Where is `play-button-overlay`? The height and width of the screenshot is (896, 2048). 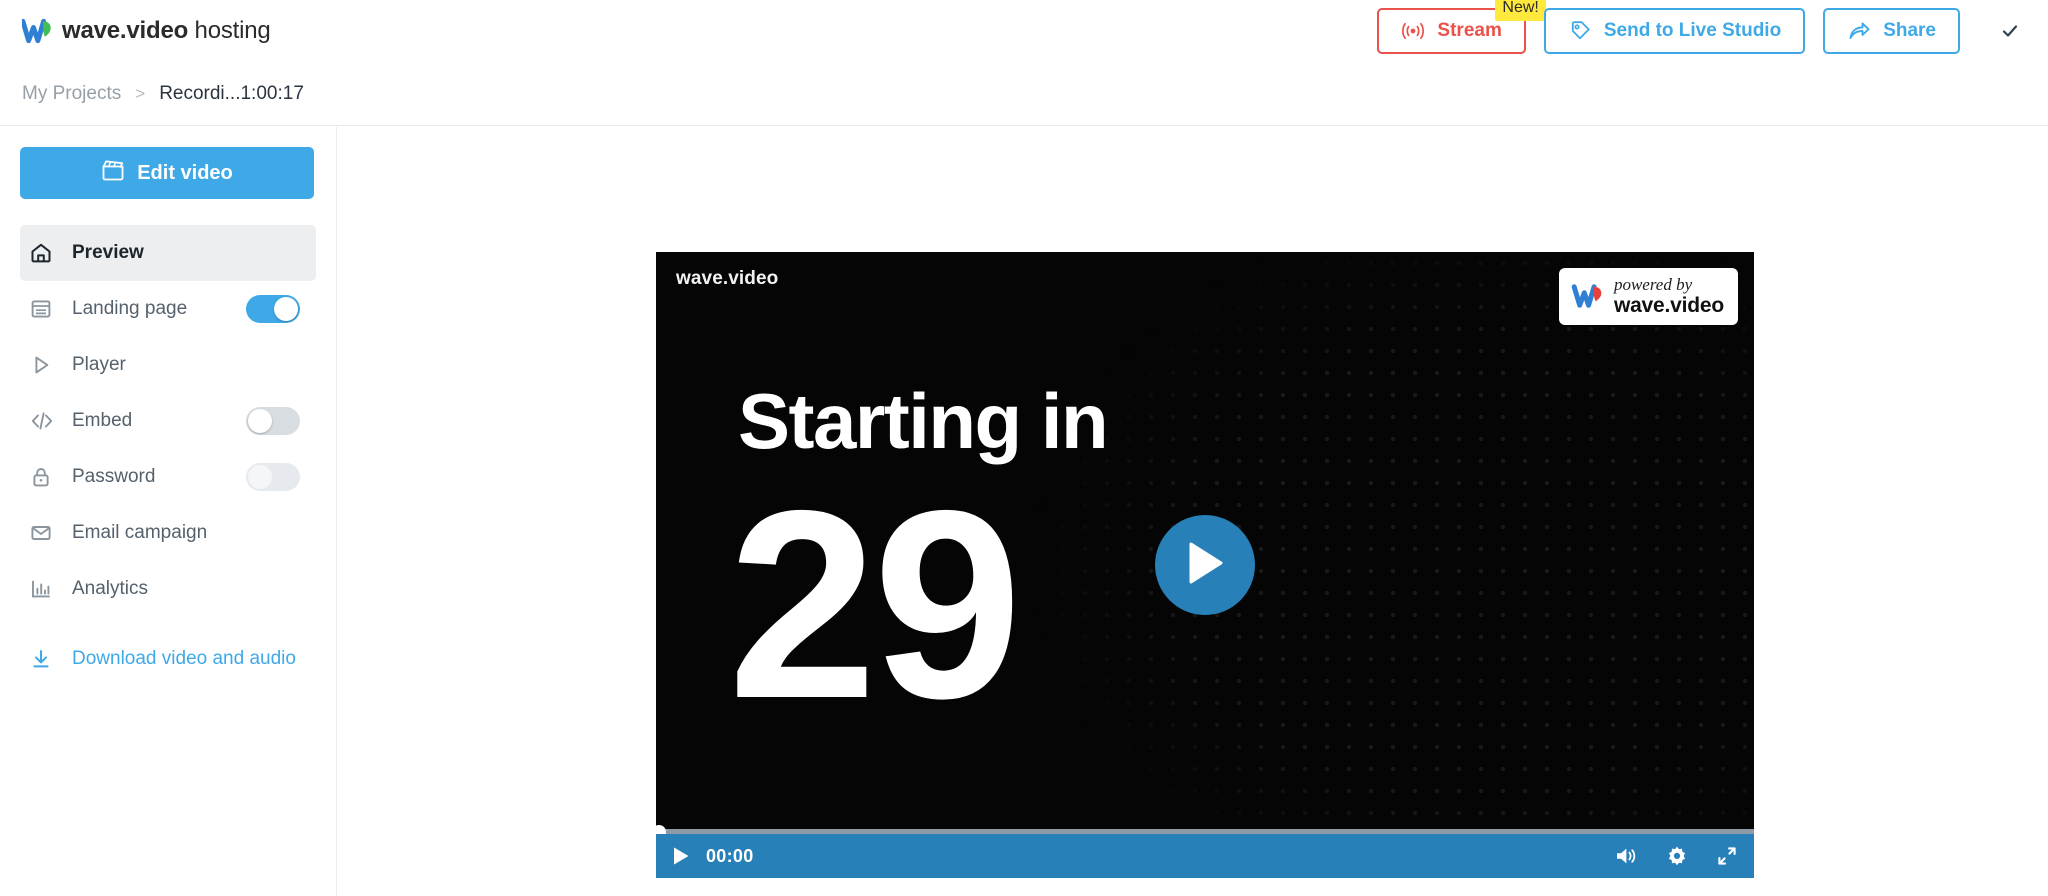
play-button-overlay is located at coordinates (1205, 565).